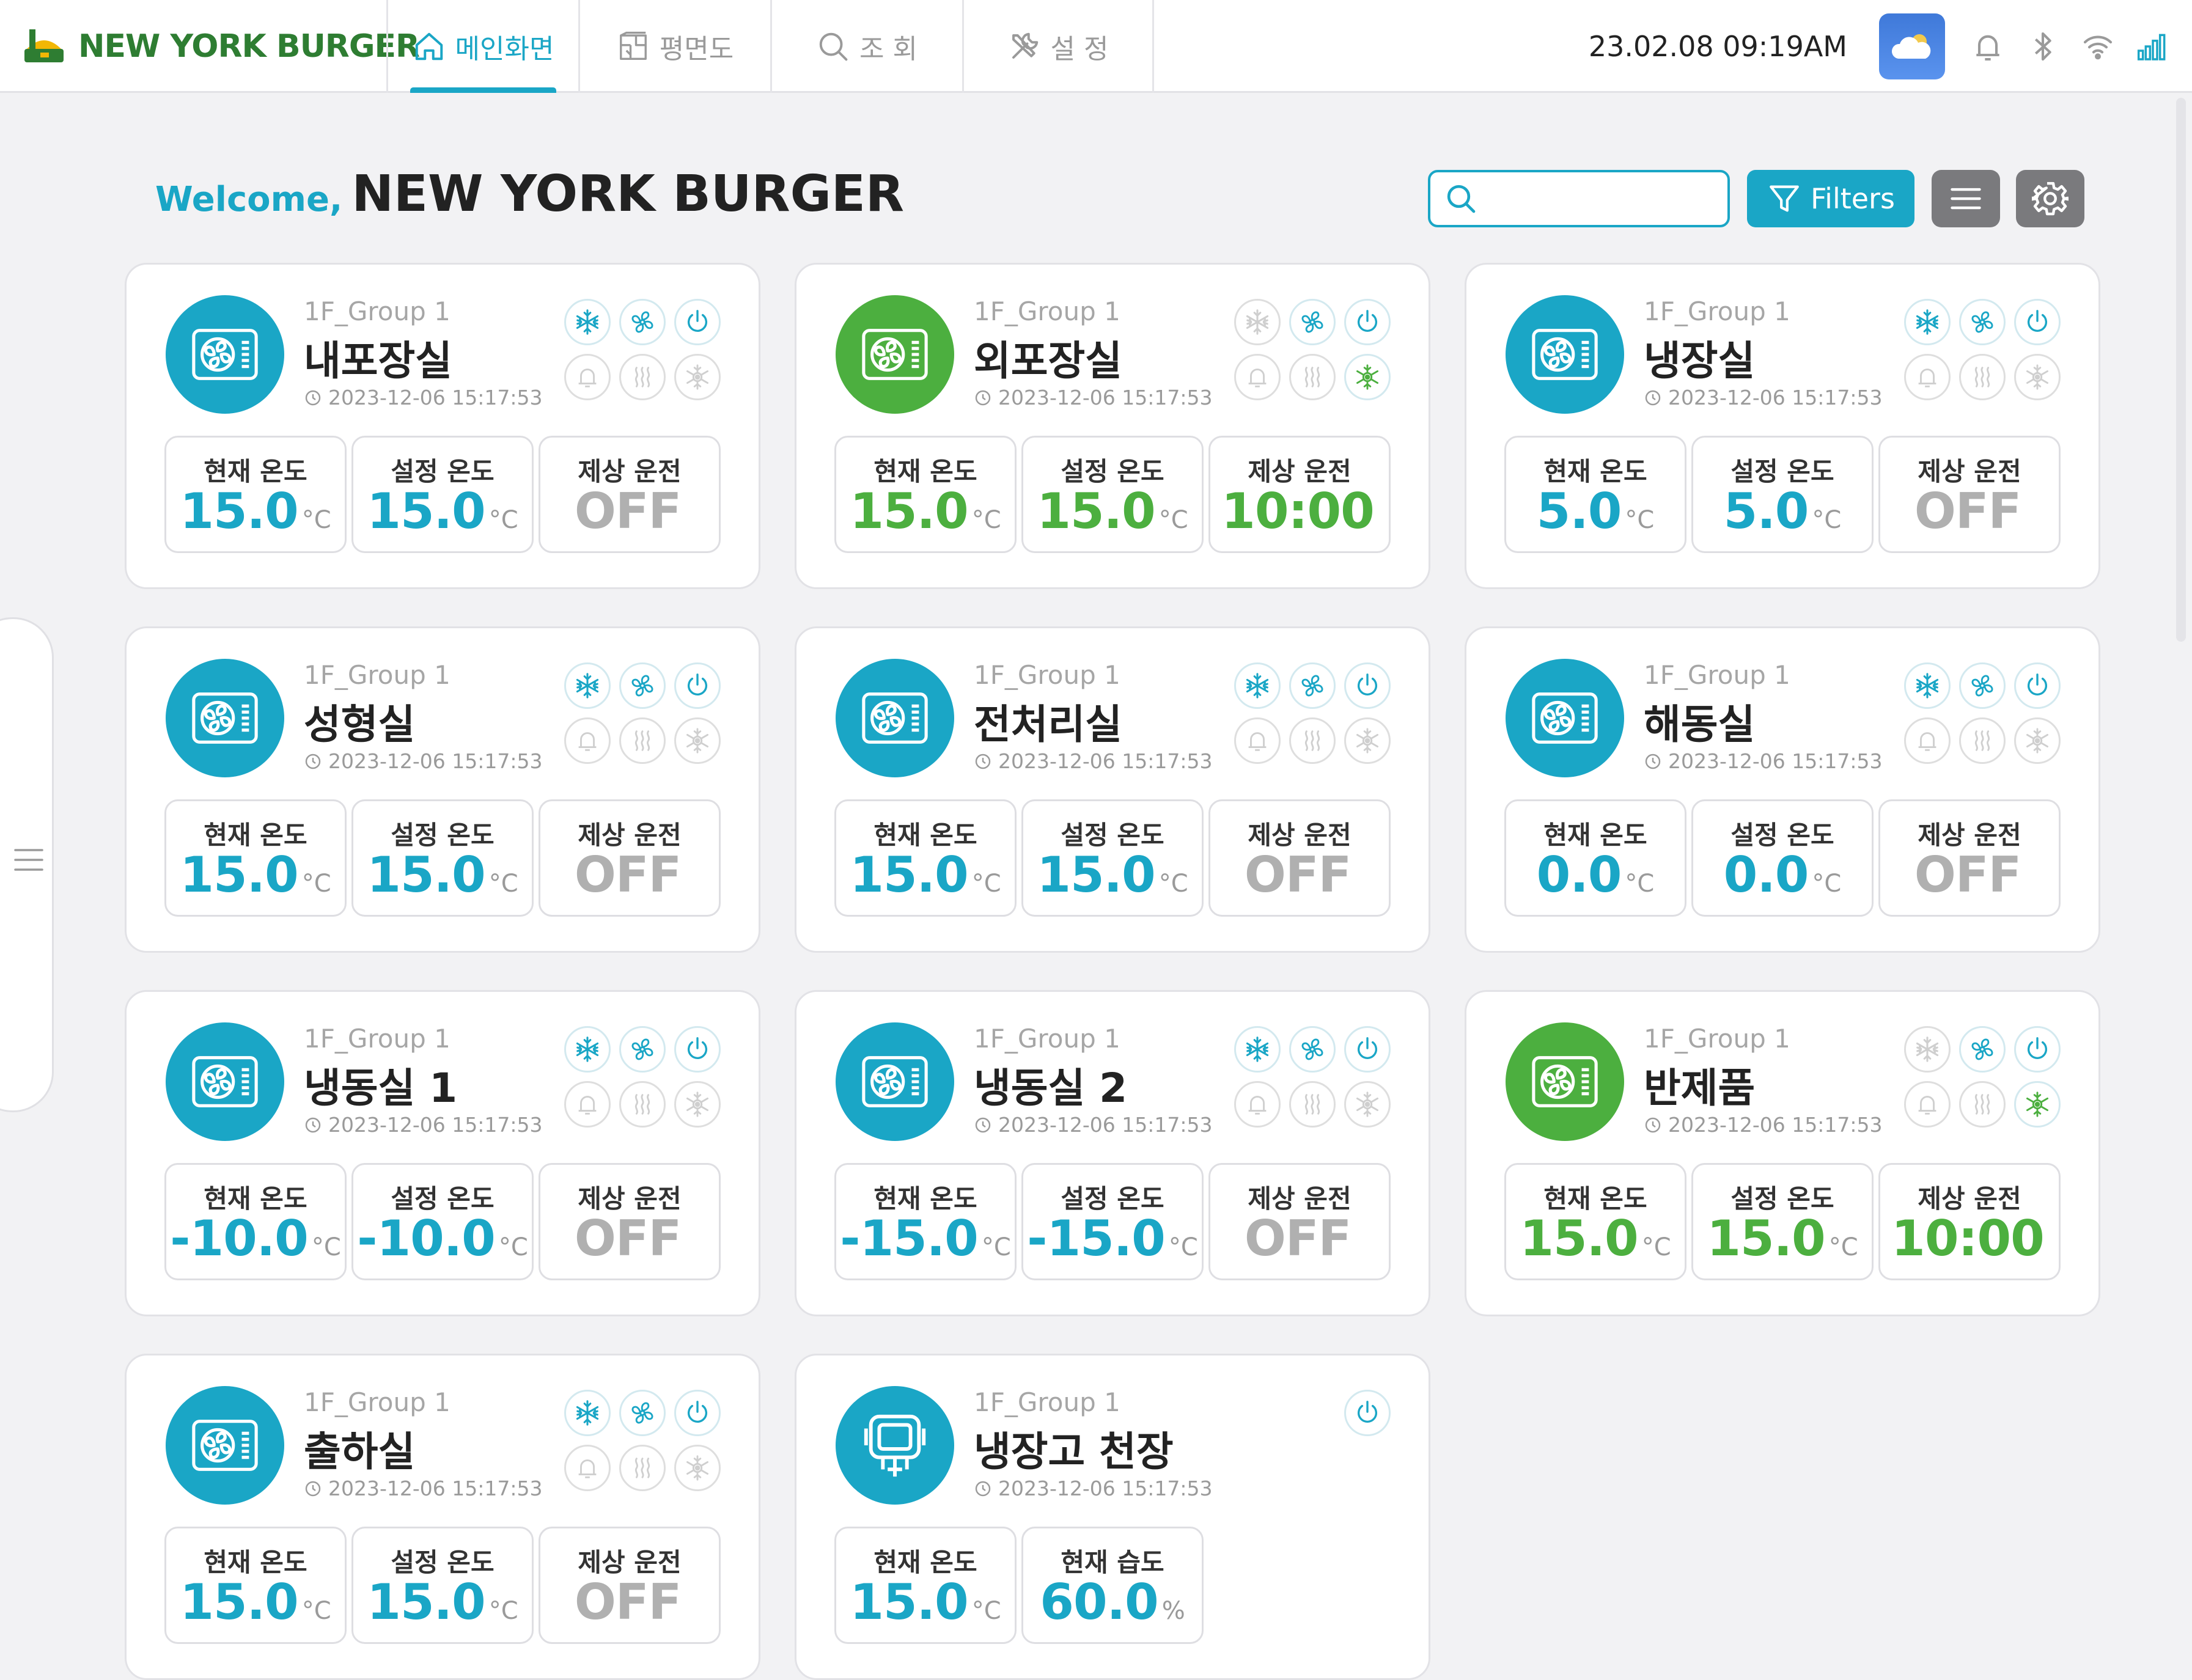  Describe the element at coordinates (503, 1611) in the screenshot. I see `stat-unit: °C` at that location.